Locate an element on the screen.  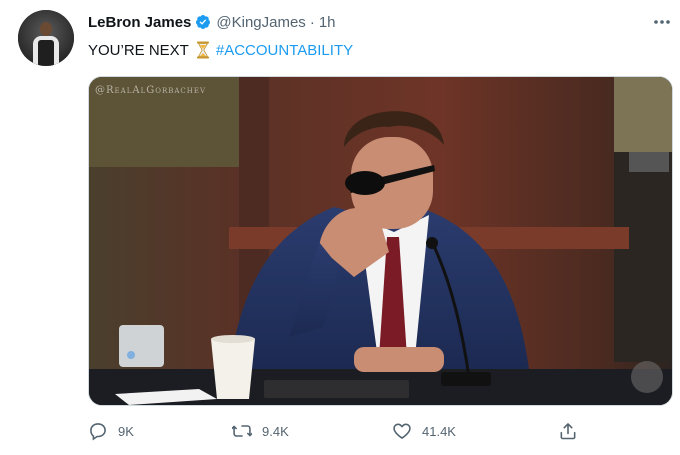
like-button: 41.4K is located at coordinates (424, 431).